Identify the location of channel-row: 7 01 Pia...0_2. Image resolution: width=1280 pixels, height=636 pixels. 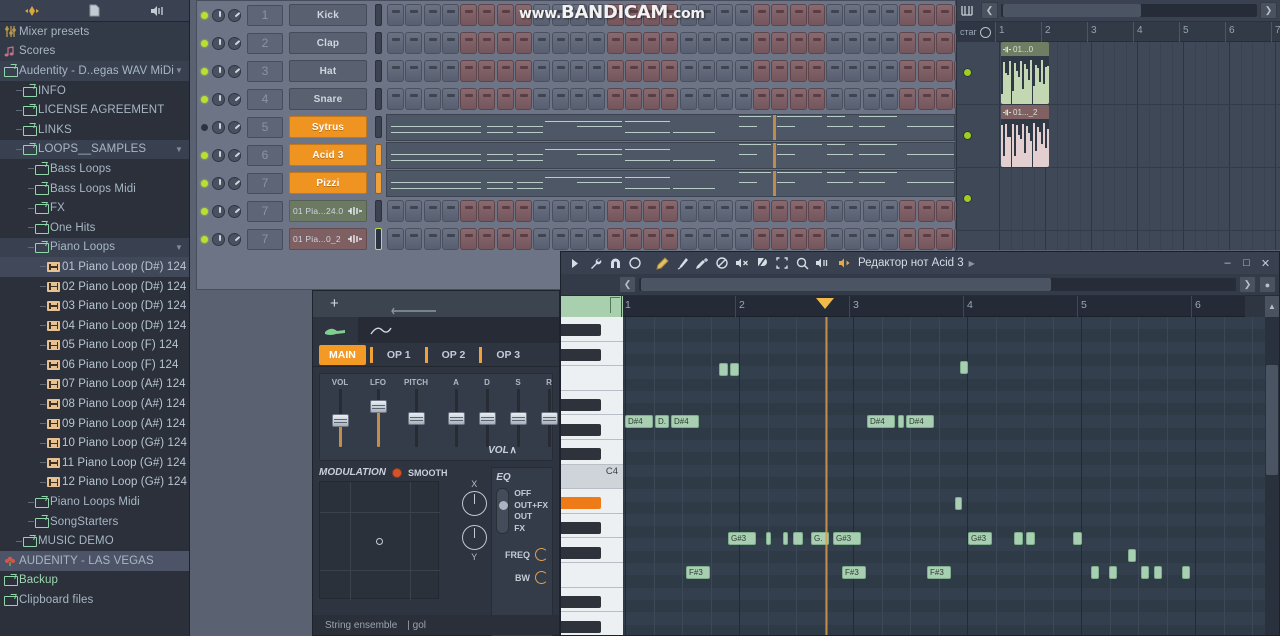
(584, 239).